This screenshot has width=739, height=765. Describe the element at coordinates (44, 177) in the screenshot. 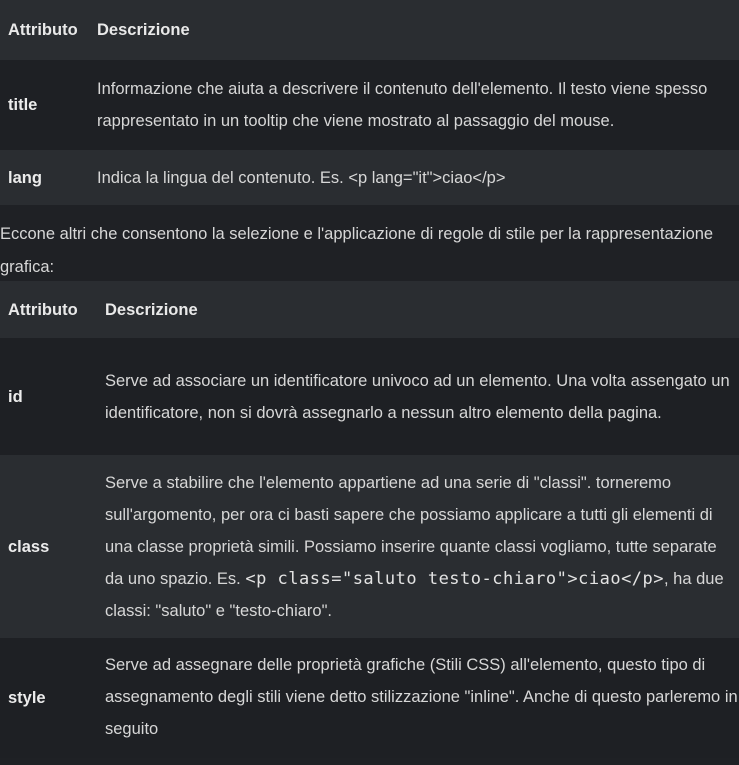

I see `attribute-name-lang: lang` at that location.